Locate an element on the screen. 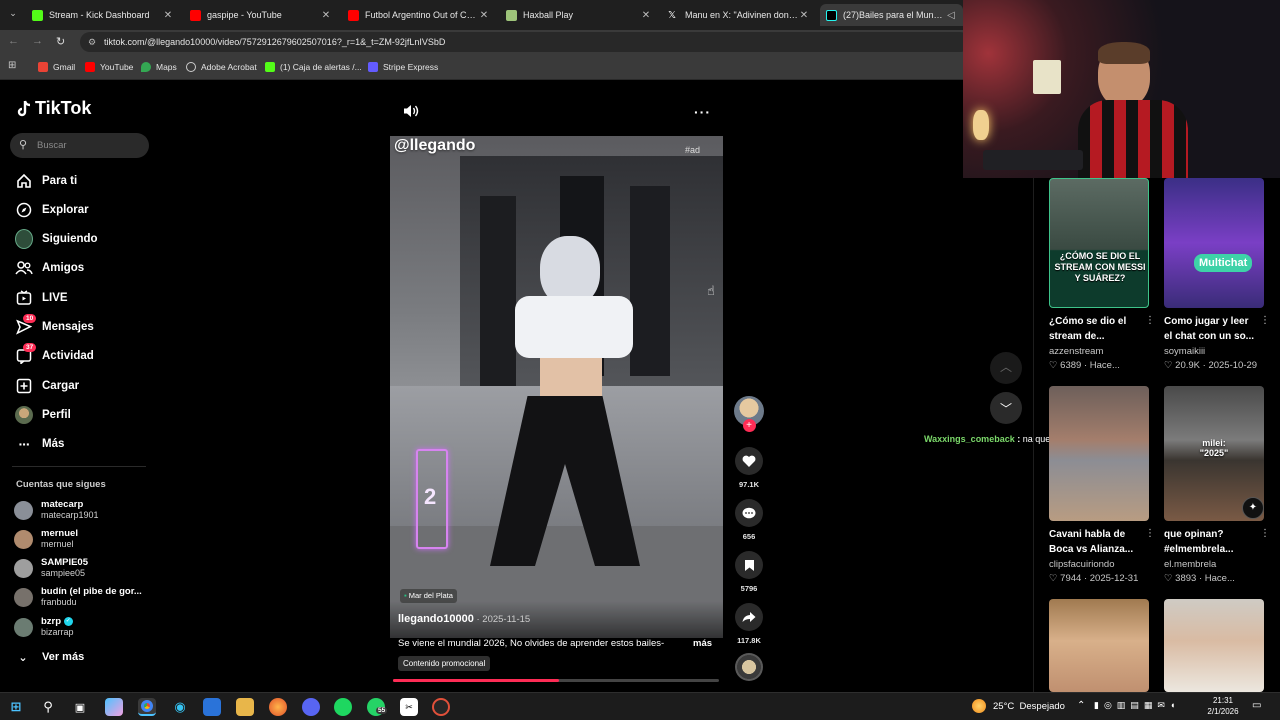 The height and width of the screenshot is (720, 1280). windows-start-icon: ⊞ is located at coordinates (16, 707).